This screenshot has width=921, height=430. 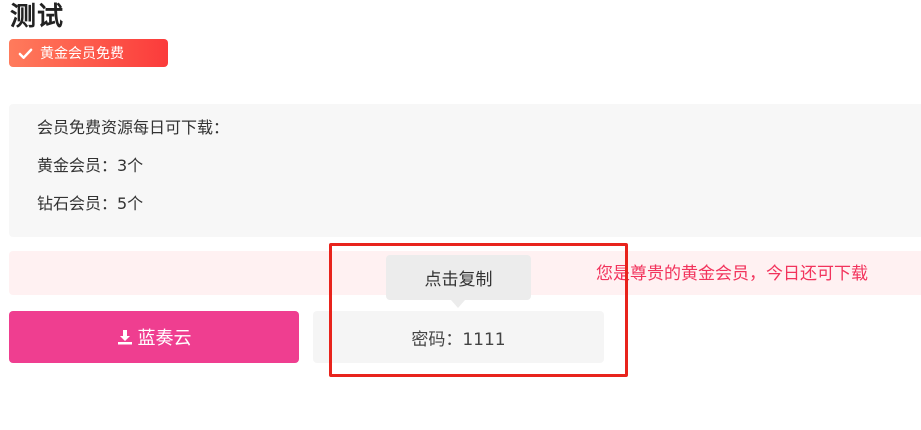 I want to click on check-icon, so click(x=25, y=53).